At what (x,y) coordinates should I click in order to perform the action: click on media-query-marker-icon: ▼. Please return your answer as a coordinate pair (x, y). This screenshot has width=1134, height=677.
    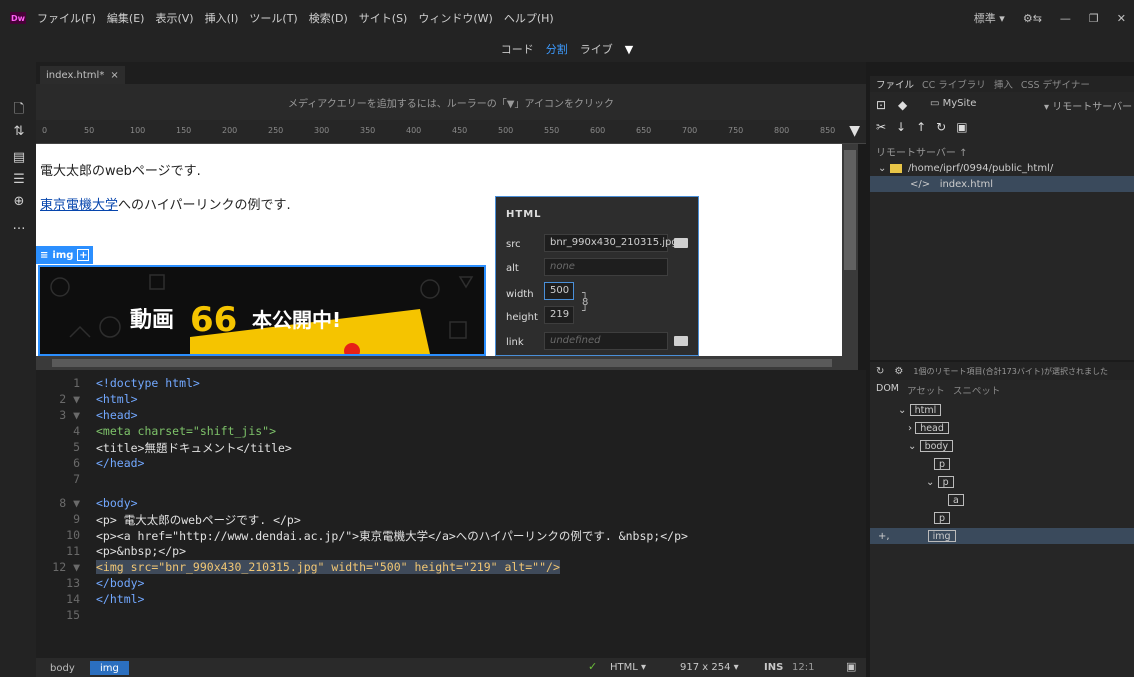
    Looking at the image, I should click on (854, 131).